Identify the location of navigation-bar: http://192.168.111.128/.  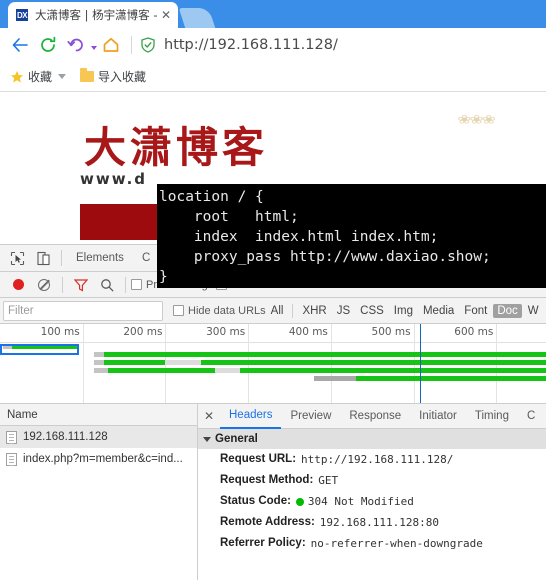
(273, 45).